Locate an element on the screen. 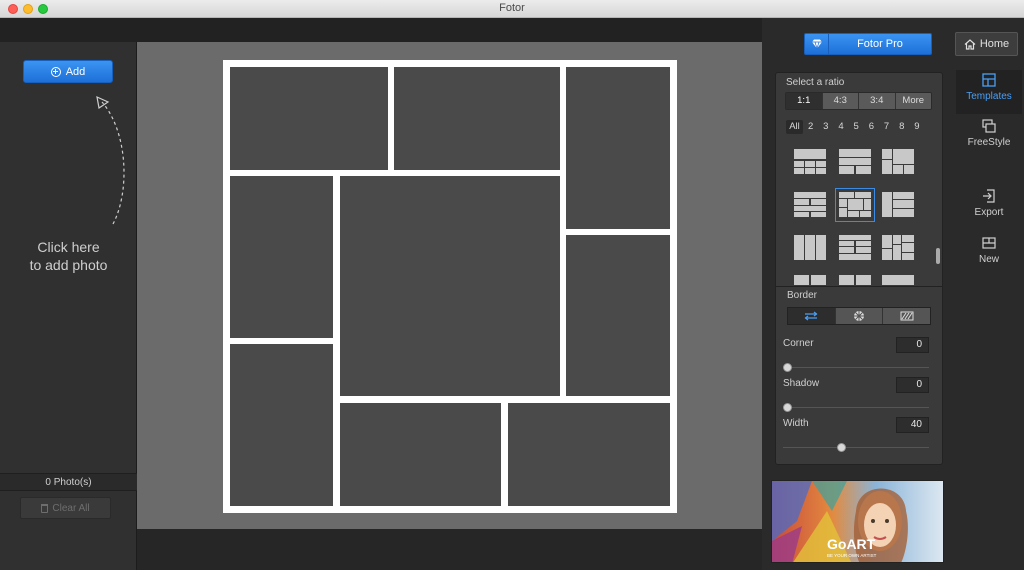 This screenshot has height=570, width=1024. width-value-field: 40 is located at coordinates (912, 425).